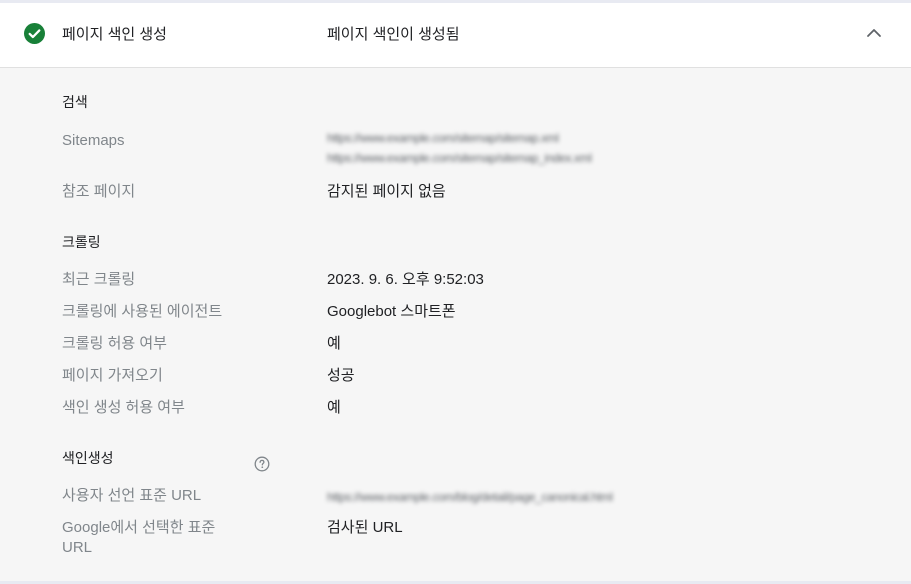 The image size is (911, 584). What do you see at coordinates (386, 191) in the screenshot?
I see `referring-page-value: 감지된 페이지 없음` at bounding box center [386, 191].